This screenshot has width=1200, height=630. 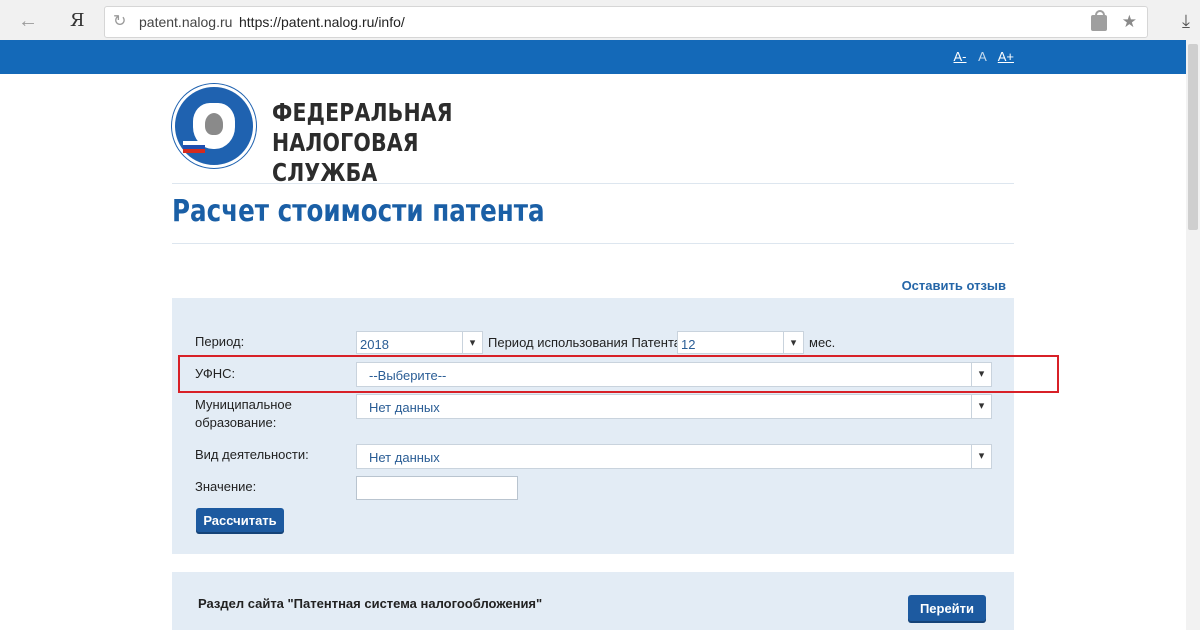 I want to click on ufns-highlight-frame, so click(x=618, y=374).